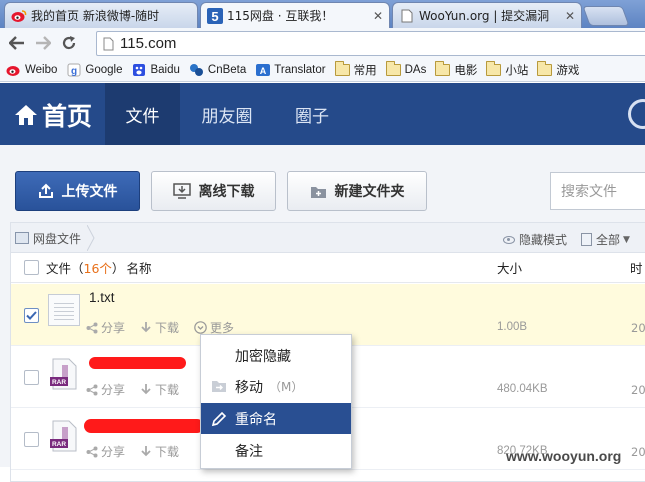 Image resolution: width=645 pixels, height=482 pixels. Describe the element at coordinates (626, 239) in the screenshot. I see `chevron-down-icon: ▼` at that location.